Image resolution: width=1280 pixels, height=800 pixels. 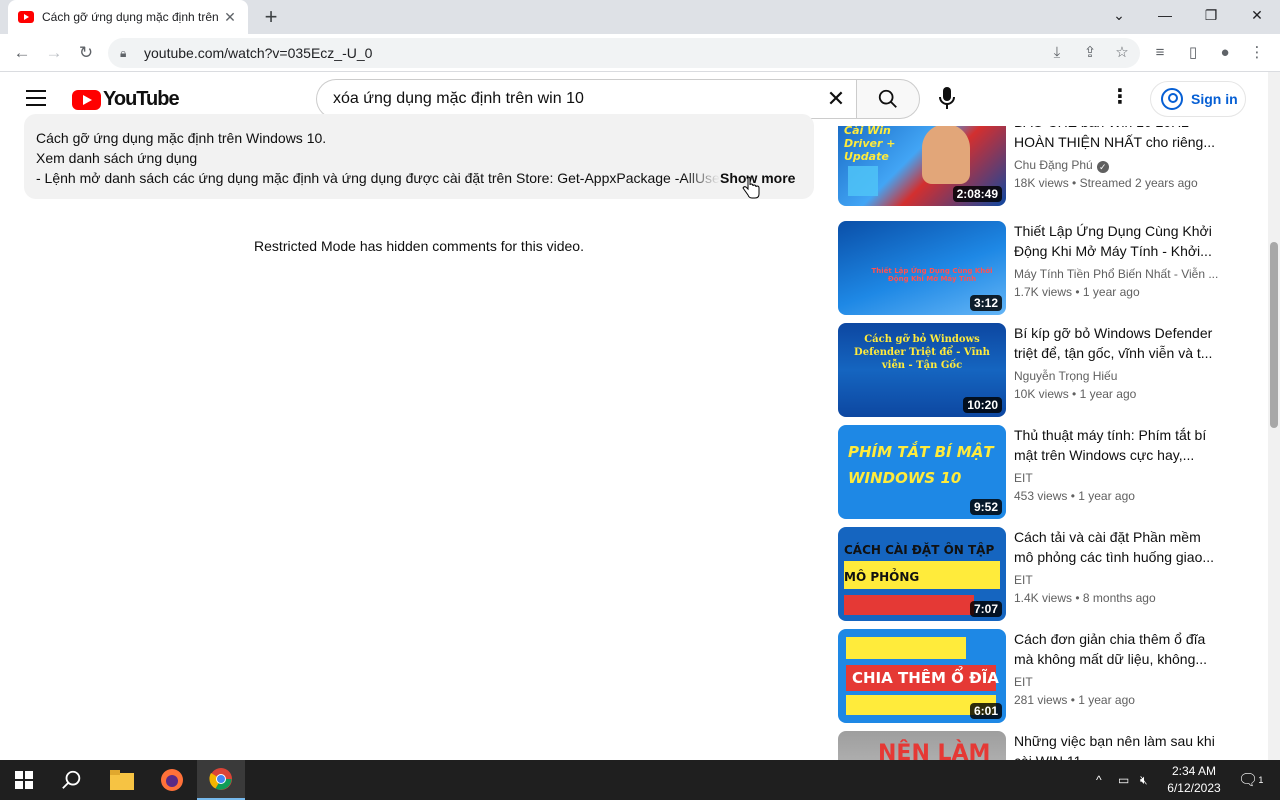 I want to click on media-control-icon: ≡, so click(x=1160, y=53).